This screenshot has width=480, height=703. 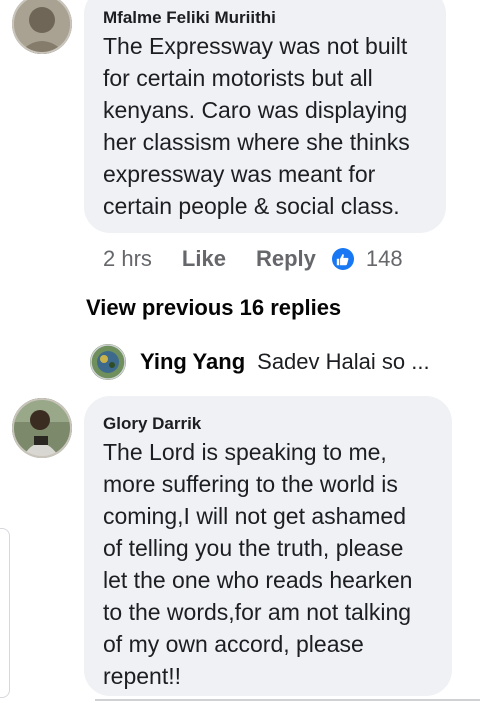 What do you see at coordinates (204, 259) in the screenshot?
I see `like-button: Like` at bounding box center [204, 259].